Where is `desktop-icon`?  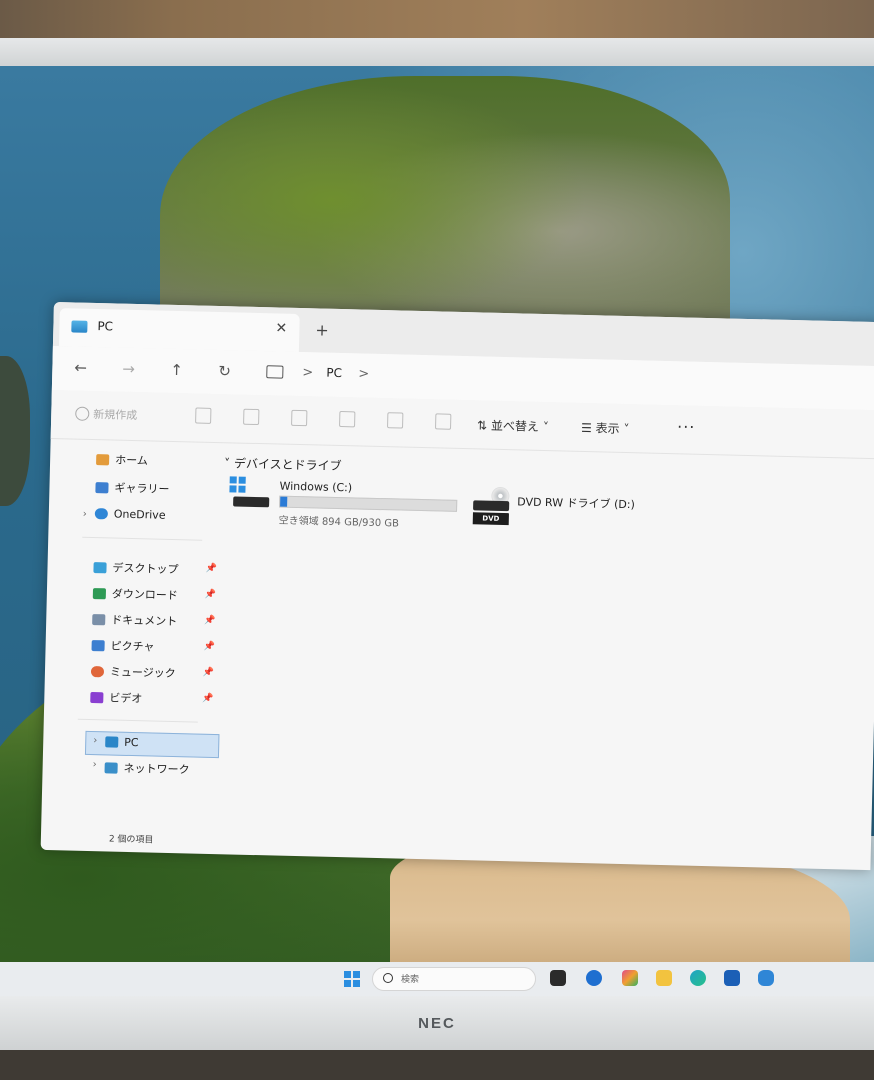
desktop-icon is located at coordinates (100, 567).